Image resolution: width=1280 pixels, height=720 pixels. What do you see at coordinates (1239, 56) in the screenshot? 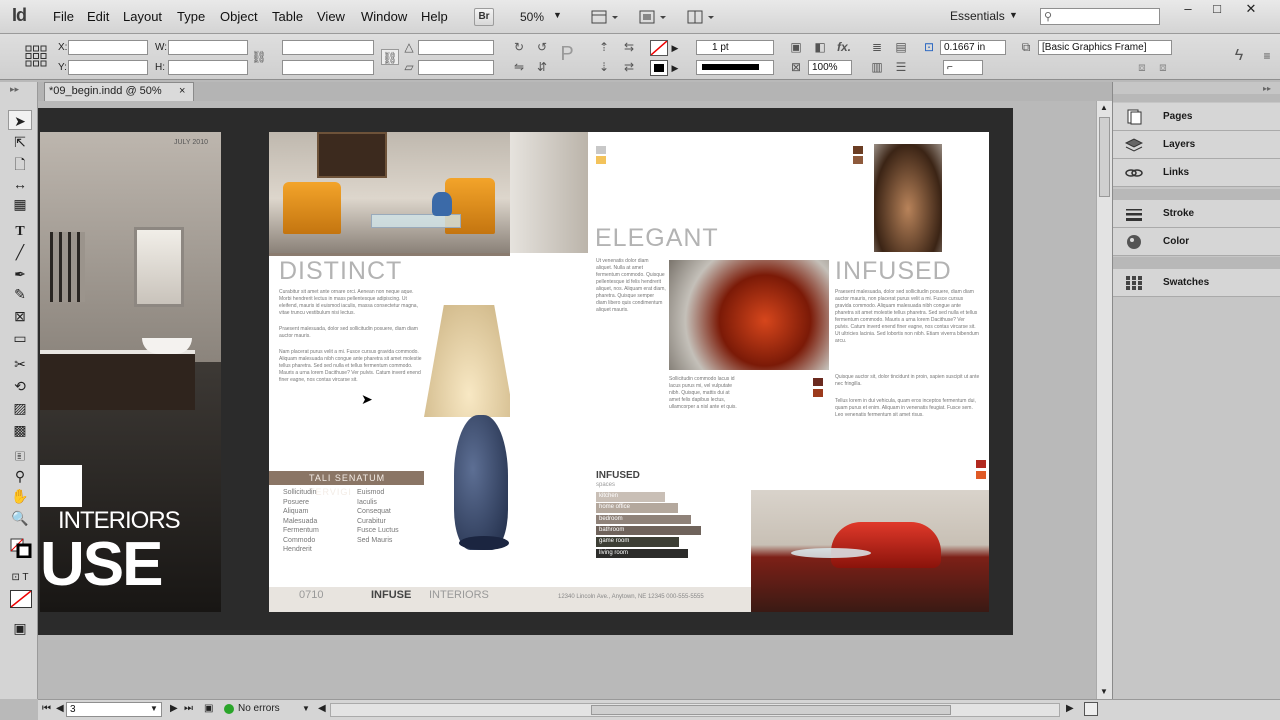
I see `lightning-icon: ϟ` at bounding box center [1239, 56].